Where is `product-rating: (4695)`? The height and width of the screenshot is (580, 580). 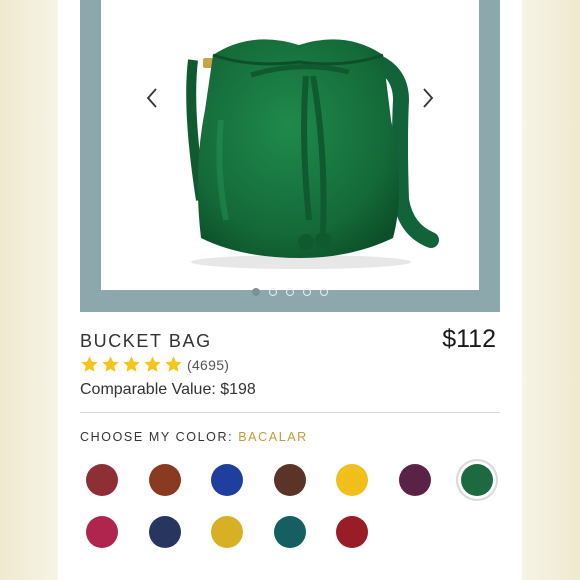 product-rating: (4695) is located at coordinates (154, 364).